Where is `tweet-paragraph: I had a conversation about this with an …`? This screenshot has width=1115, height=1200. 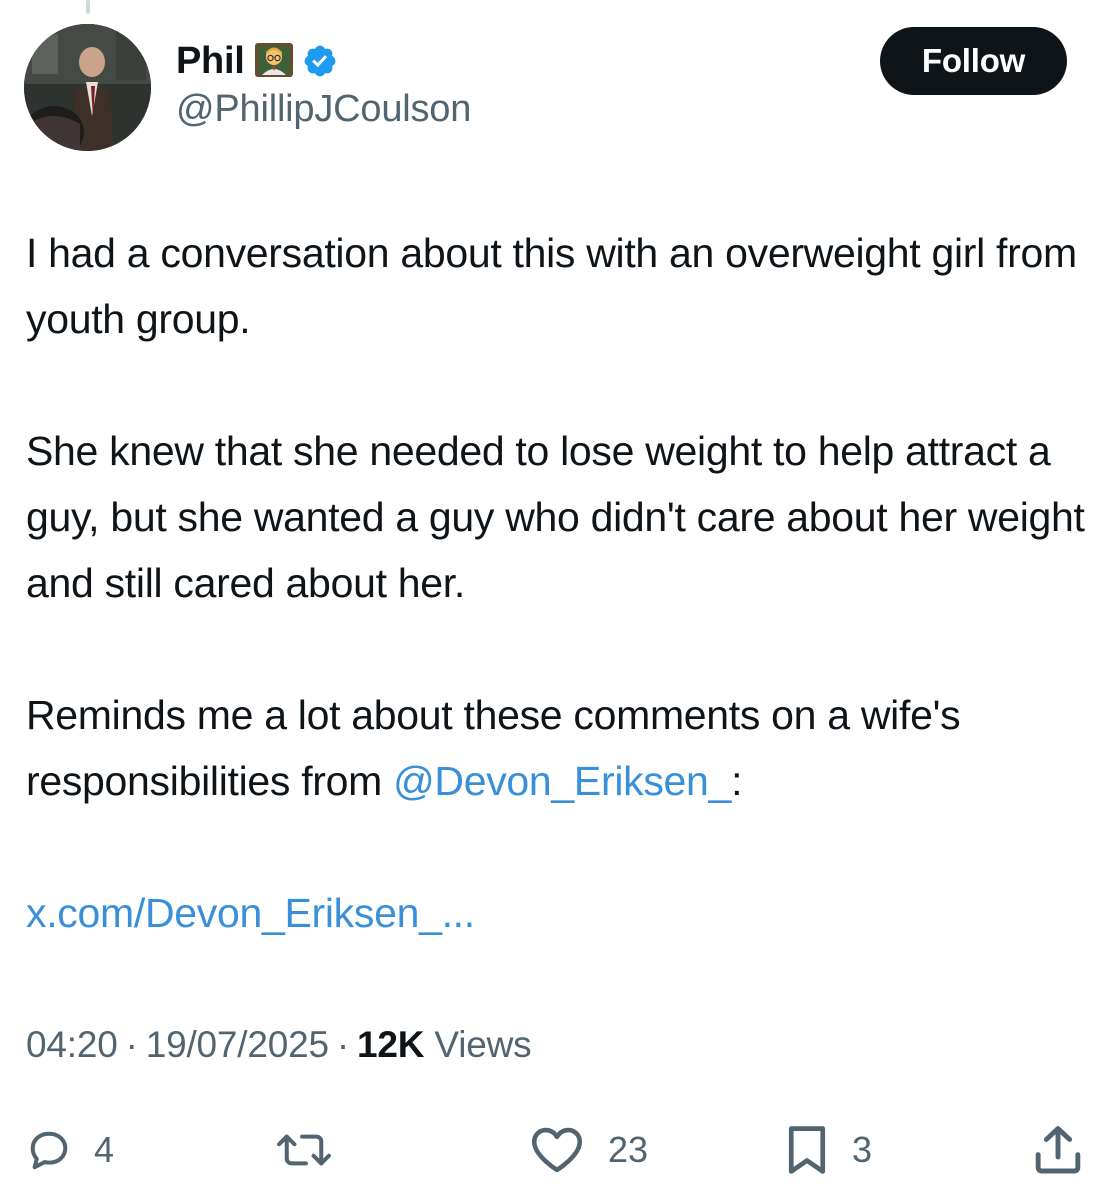
tweet-paragraph: I had a conversation about this with an … is located at coordinates (551, 286).